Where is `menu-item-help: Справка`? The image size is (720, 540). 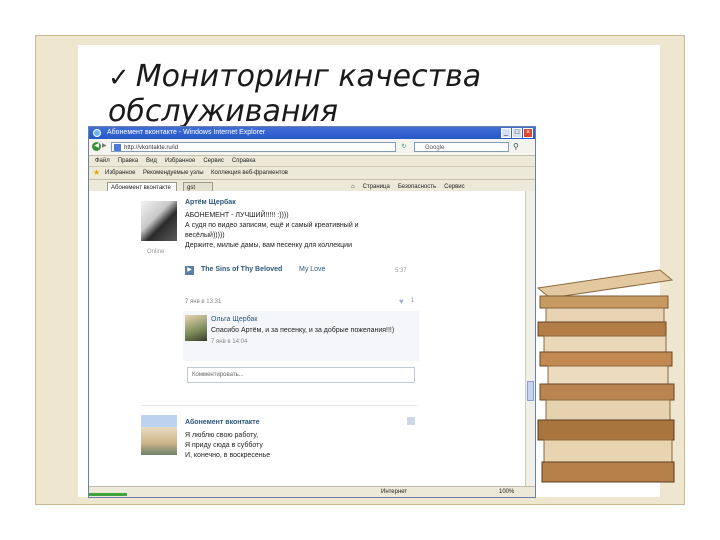 menu-item-help: Справка is located at coordinates (244, 161).